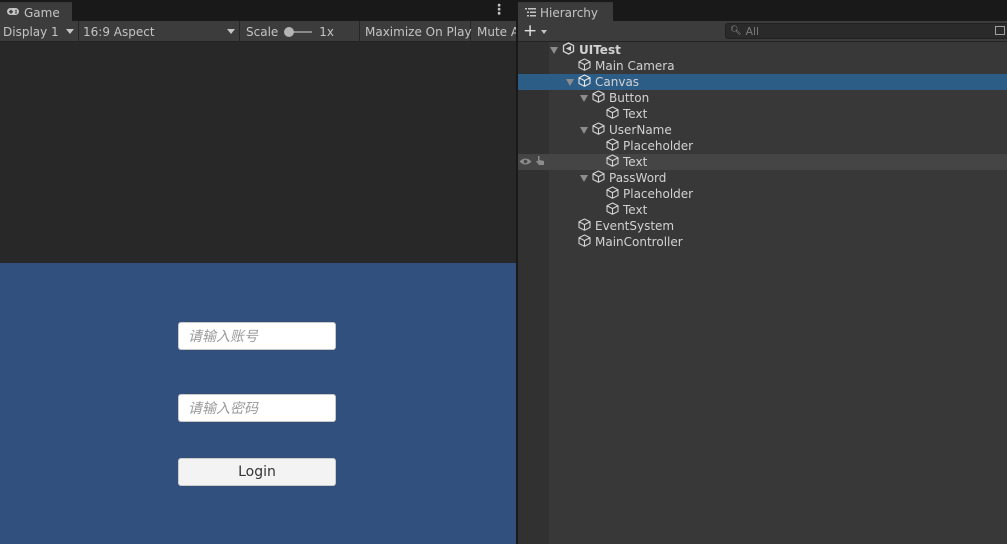 This screenshot has height=544, width=1007. What do you see at coordinates (525, 162) in the screenshot?
I see `eye-icon` at bounding box center [525, 162].